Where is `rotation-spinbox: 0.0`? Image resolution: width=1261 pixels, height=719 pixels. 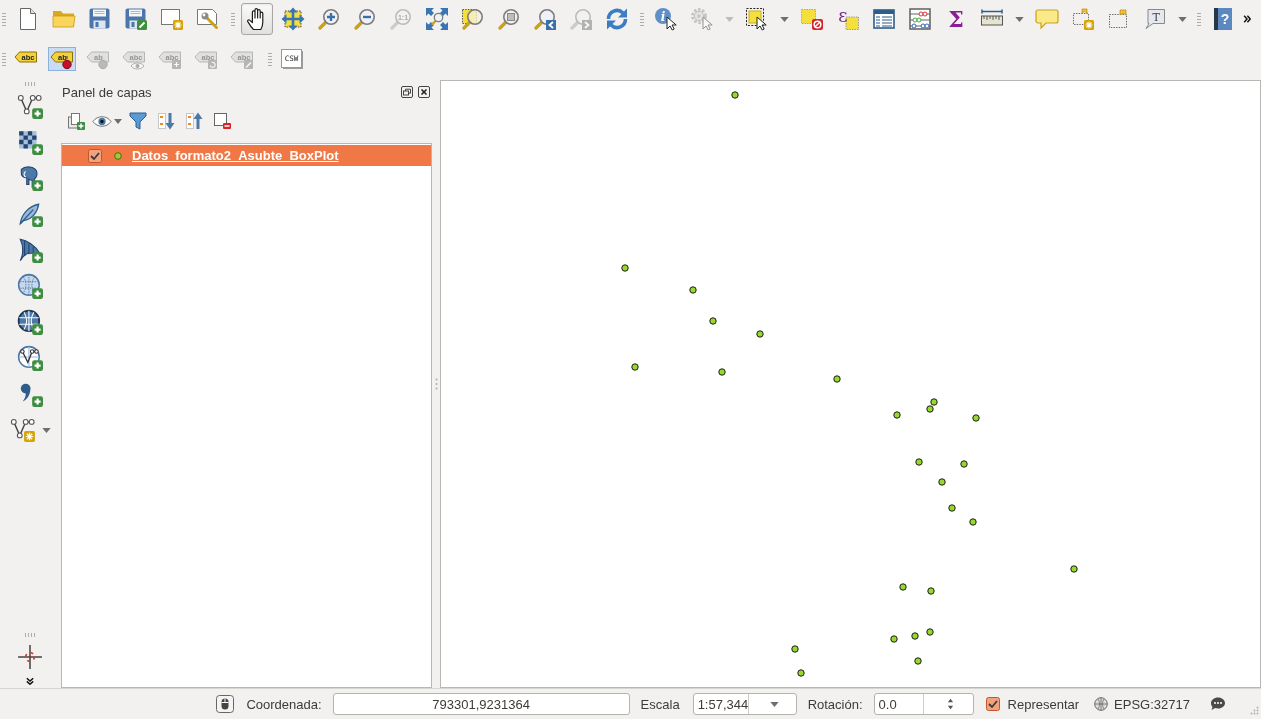 rotation-spinbox: 0.0 is located at coordinates (923, 704).